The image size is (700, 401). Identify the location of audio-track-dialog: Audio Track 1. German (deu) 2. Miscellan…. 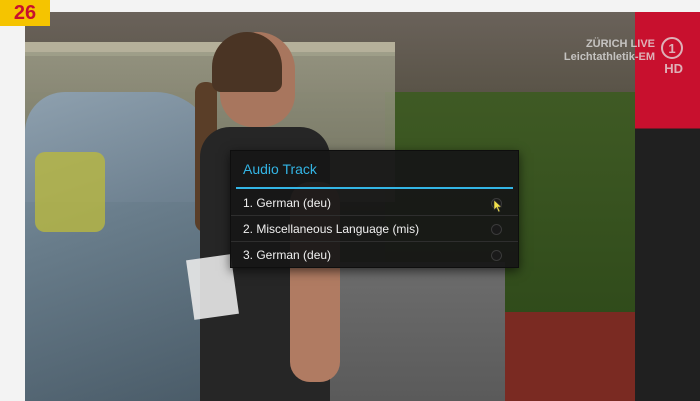
(374, 209).